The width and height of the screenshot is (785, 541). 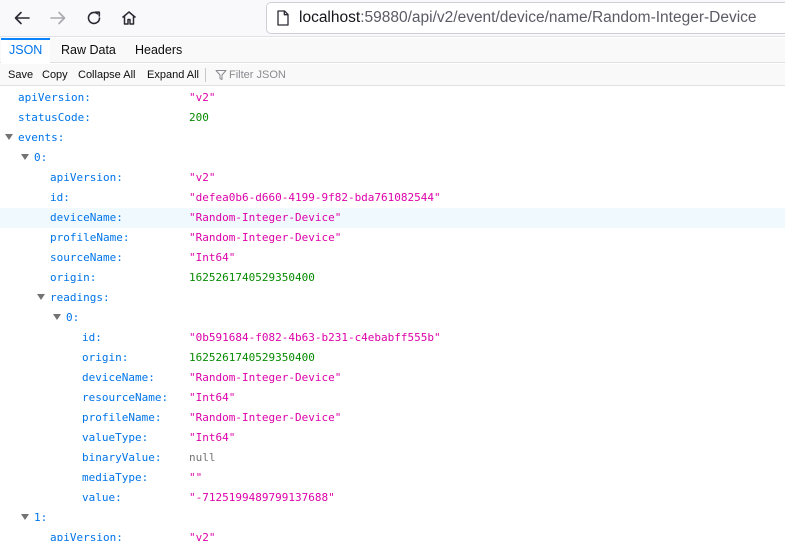 I want to click on viewer-tabs: JSON Raw Data Headers, so click(x=392, y=50).